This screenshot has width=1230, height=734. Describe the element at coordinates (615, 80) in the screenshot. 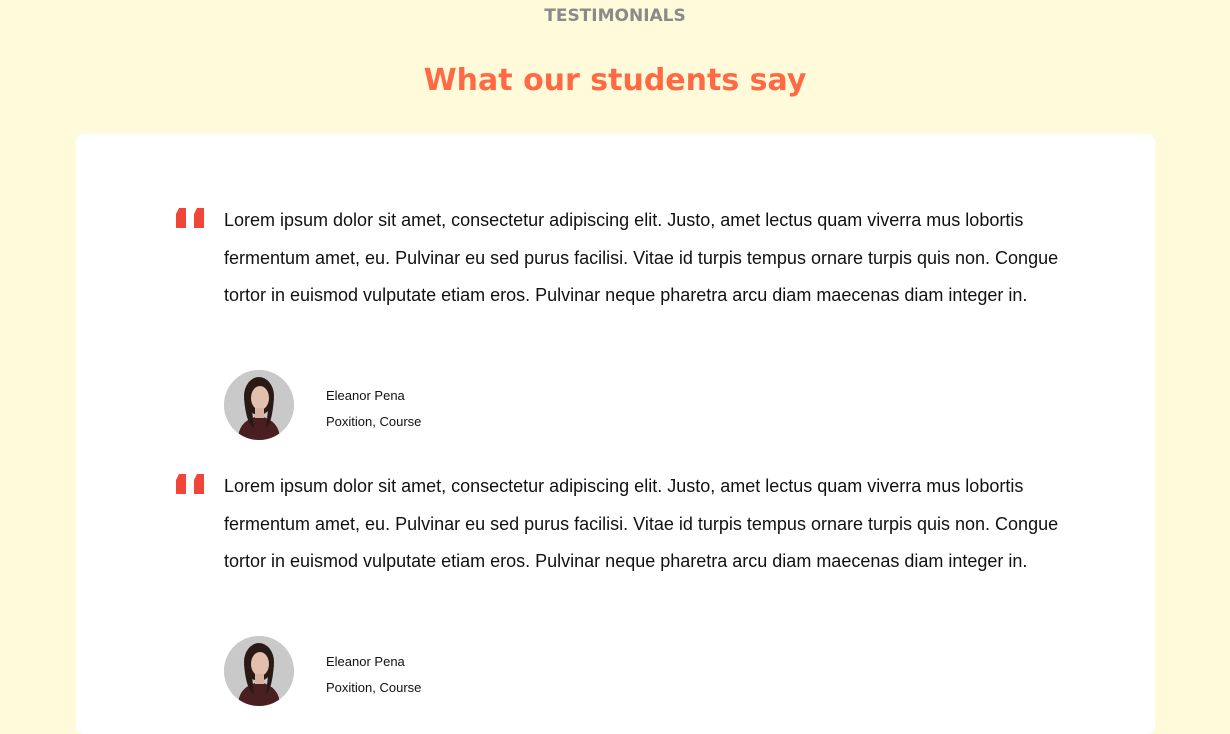

I see `section-heading: What our students say` at that location.